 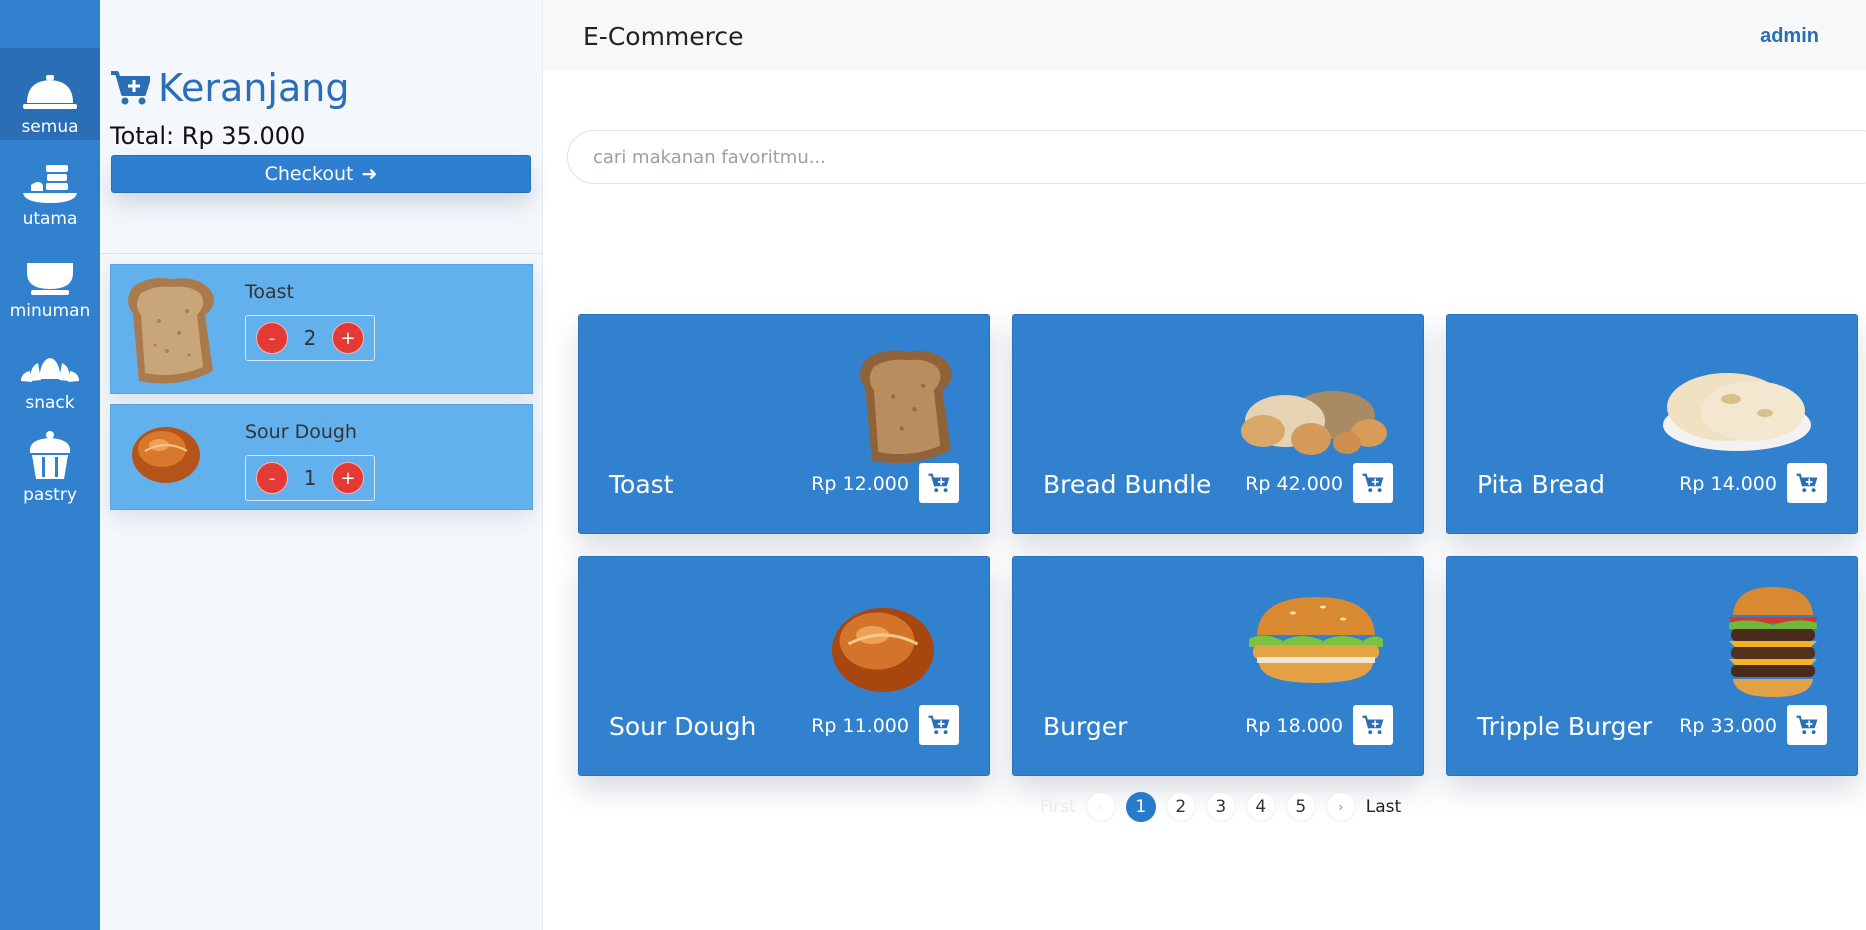 I want to click on category-pastry: pastry, so click(x=50, y=462).